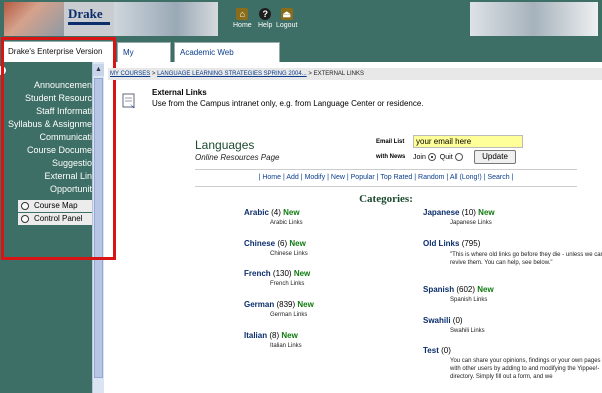 The height and width of the screenshot is (393, 602). I want to click on help-link: ? Help, so click(265, 18).